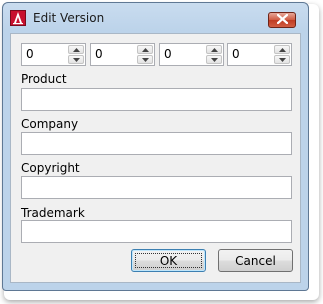  I want to click on product-input, so click(156, 99).